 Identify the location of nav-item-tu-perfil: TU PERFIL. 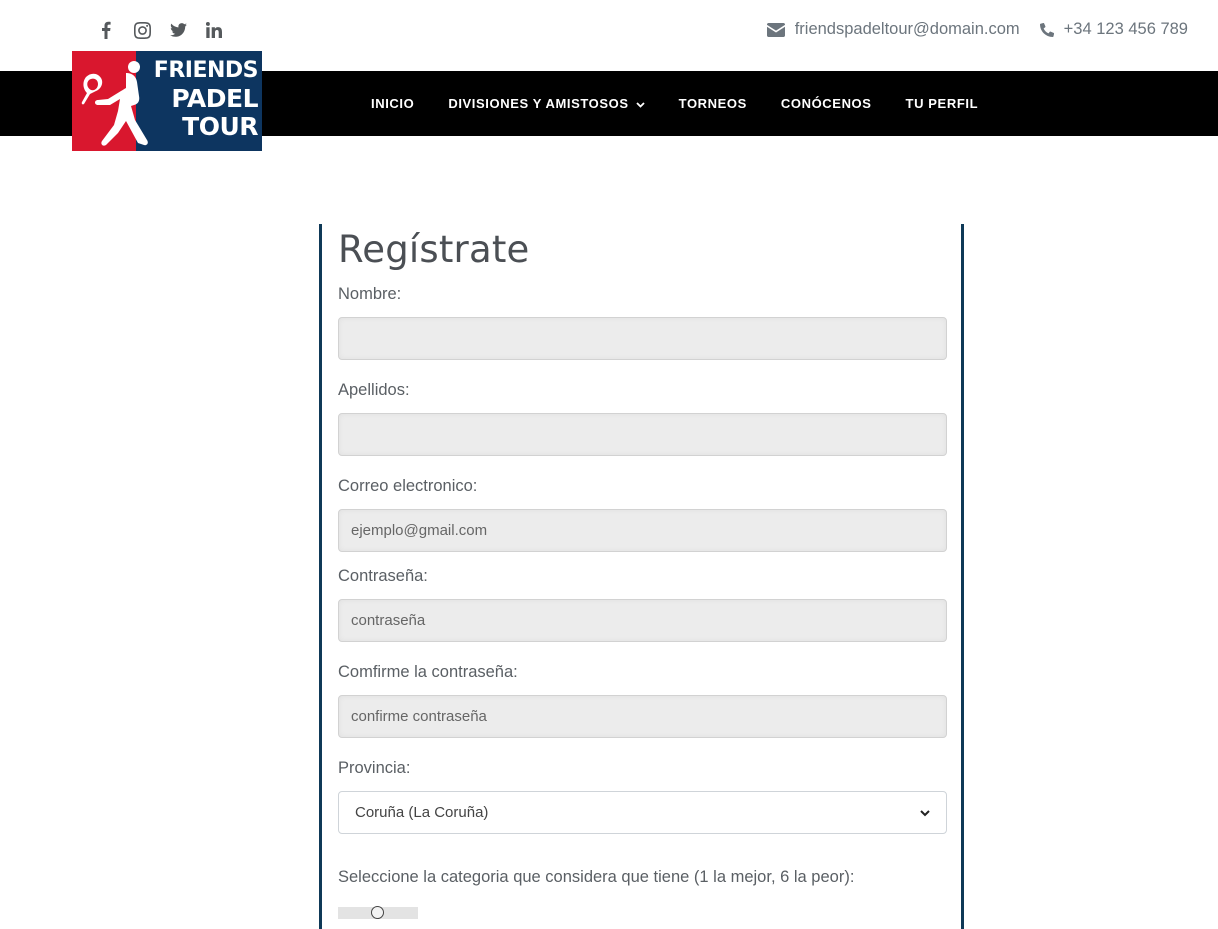
(942, 103).